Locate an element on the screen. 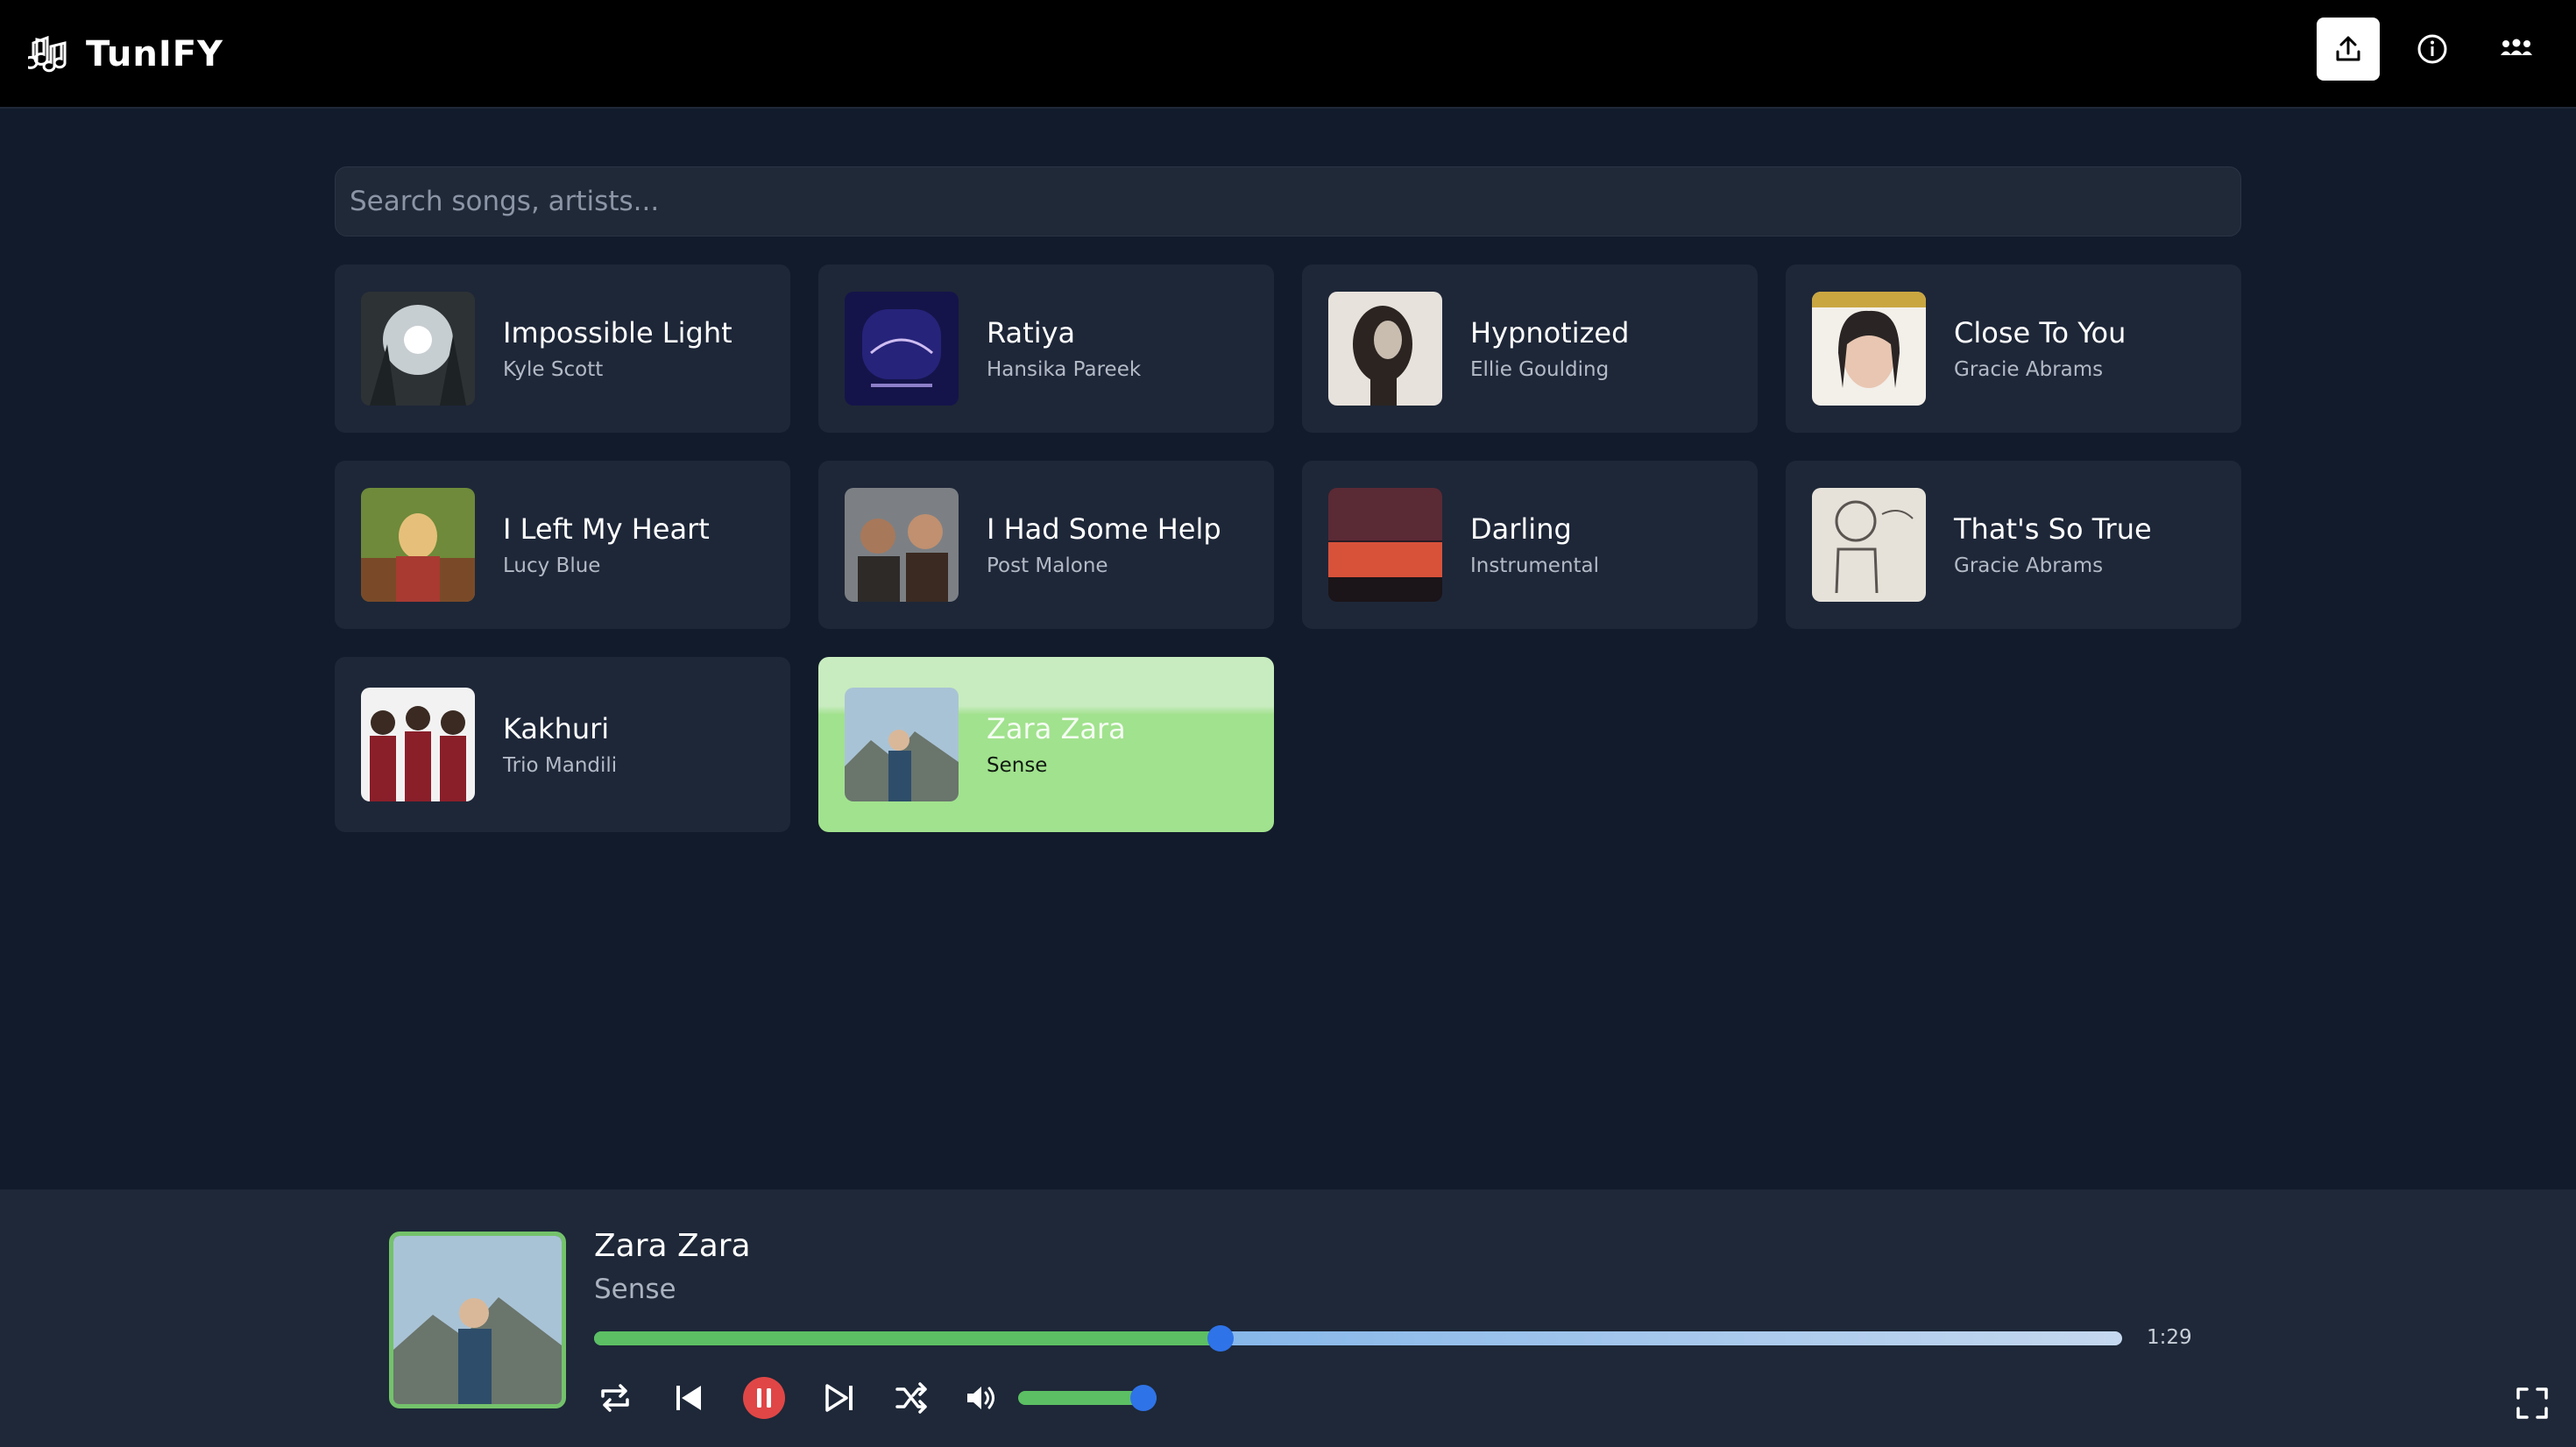  search-input is located at coordinates (1288, 201).